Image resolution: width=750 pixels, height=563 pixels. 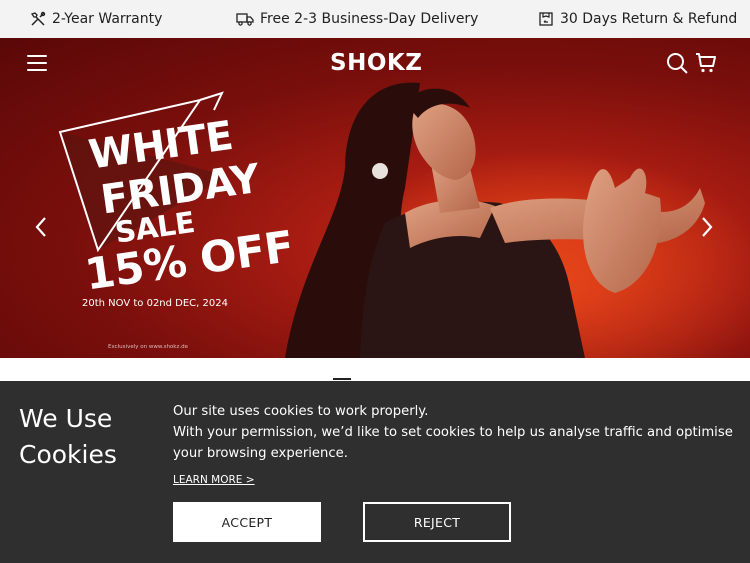 I want to click on learn-more-link: LEARN MORE >, so click(x=214, y=480).